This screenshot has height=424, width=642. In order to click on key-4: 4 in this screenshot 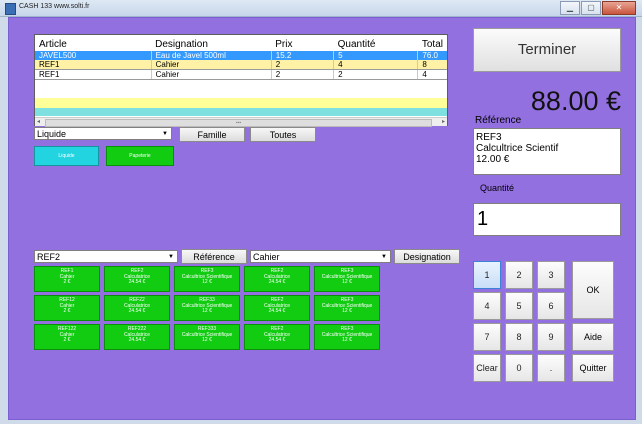, I will do `click(487, 306)`.